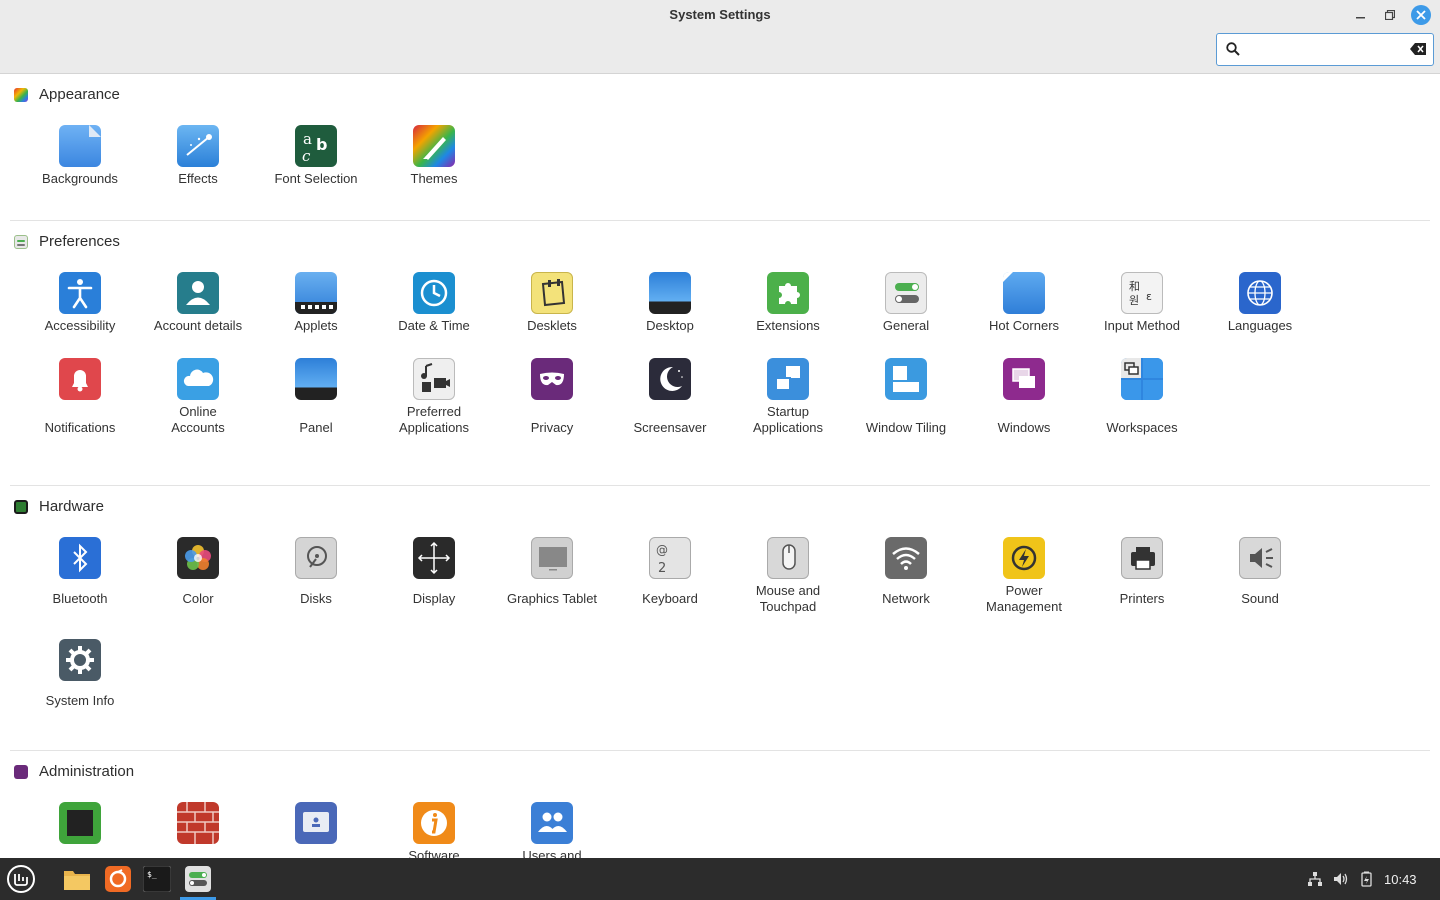 This screenshot has height=900, width=1440. What do you see at coordinates (788, 397) in the screenshot?
I see `settings-item-startup-applications: Startup Applications` at bounding box center [788, 397].